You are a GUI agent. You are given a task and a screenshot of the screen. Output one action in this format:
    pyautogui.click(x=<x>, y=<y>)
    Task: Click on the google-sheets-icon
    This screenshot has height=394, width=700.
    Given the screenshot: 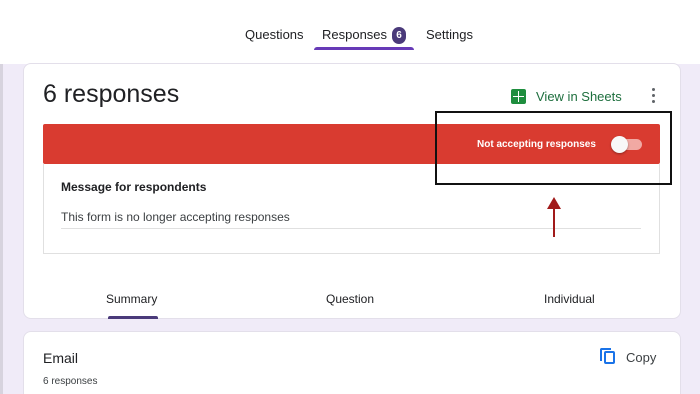 What is the action you would take?
    pyautogui.click(x=518, y=96)
    